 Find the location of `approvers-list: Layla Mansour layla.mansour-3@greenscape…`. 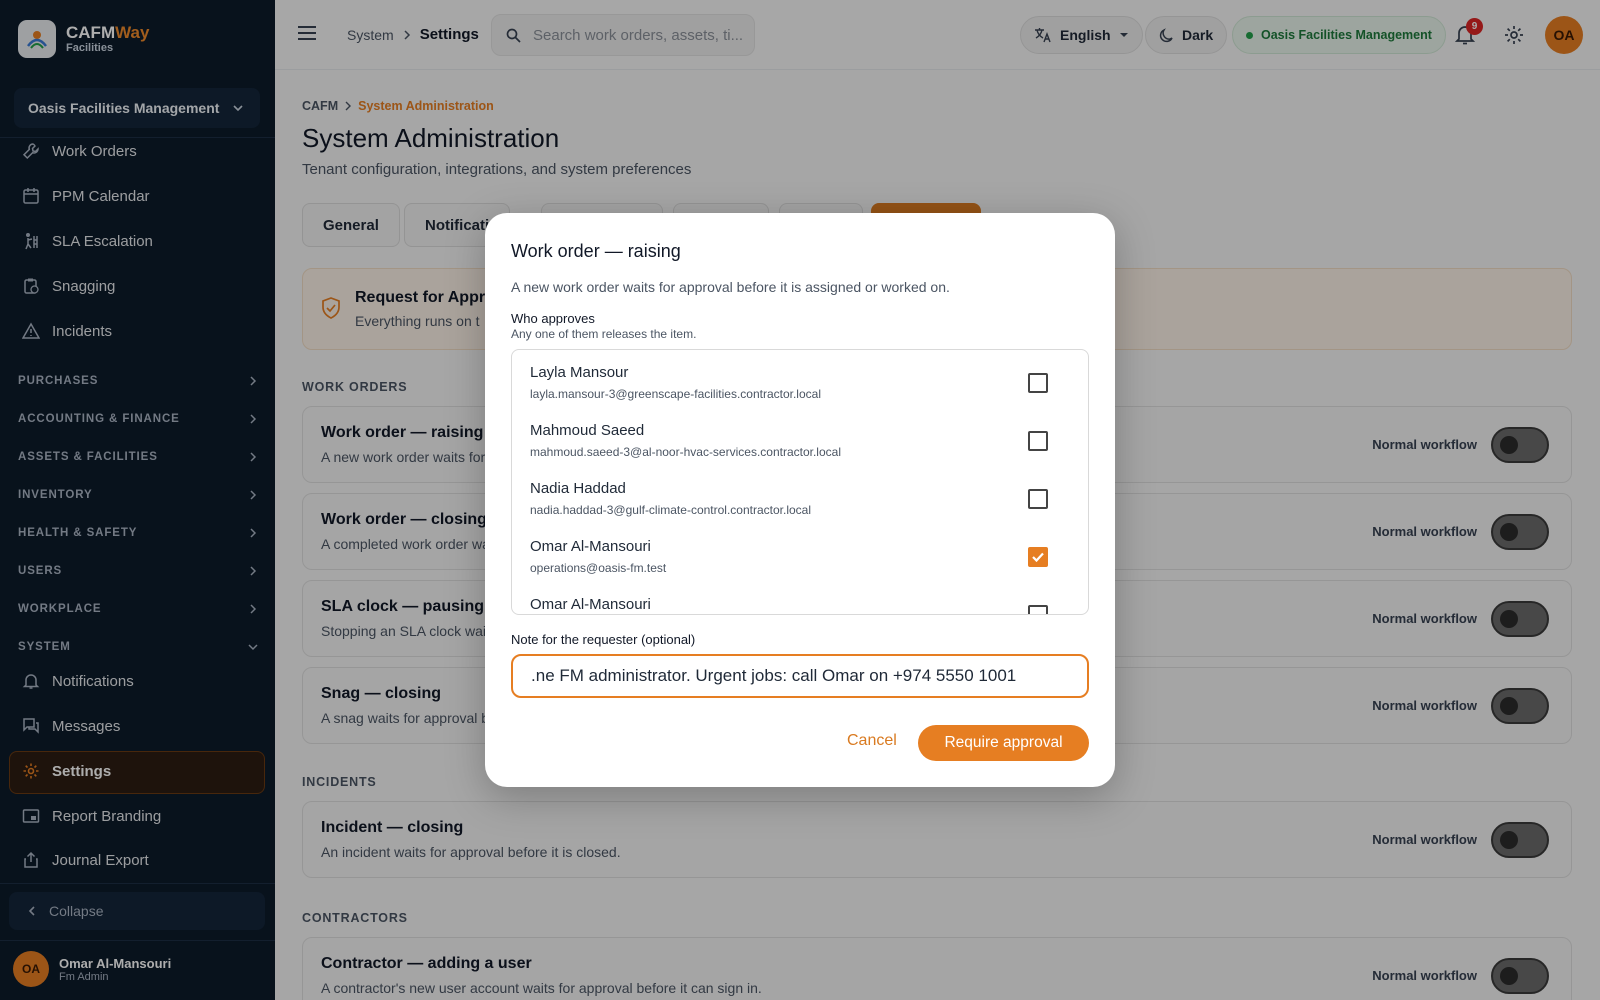

approvers-list: Layla Mansour layla.mansour-3@greenscape… is located at coordinates (800, 482).